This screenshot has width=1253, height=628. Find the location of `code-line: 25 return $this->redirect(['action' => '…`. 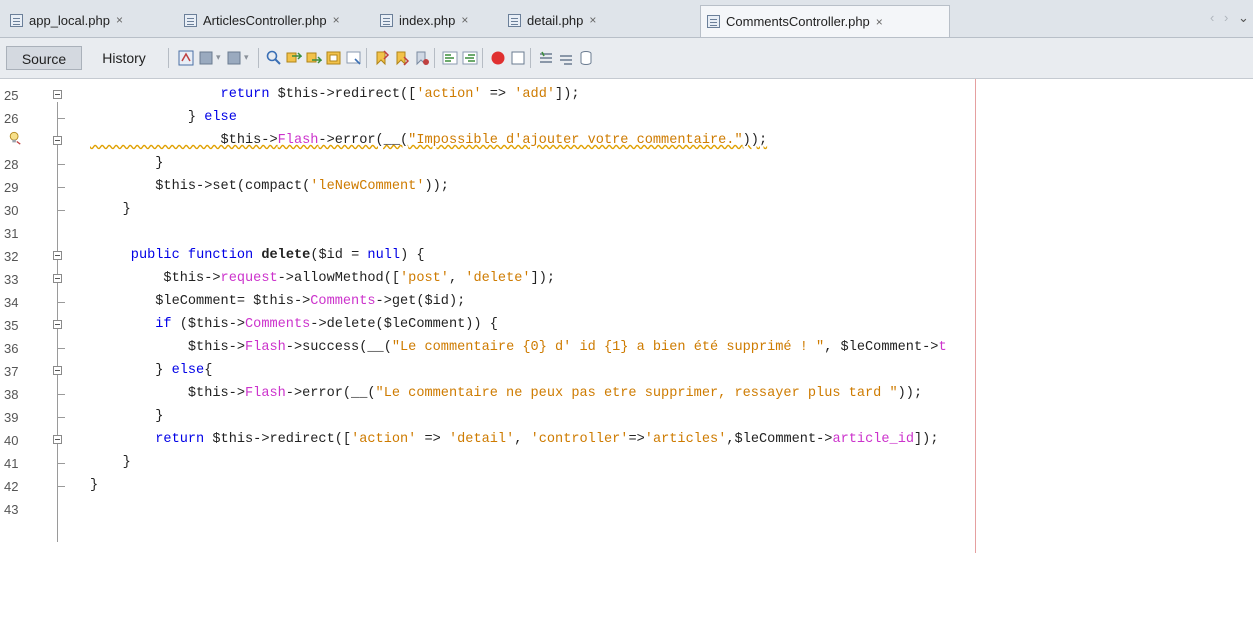

code-line: 25 return $this->redirect(['action' => '… is located at coordinates (626, 95).